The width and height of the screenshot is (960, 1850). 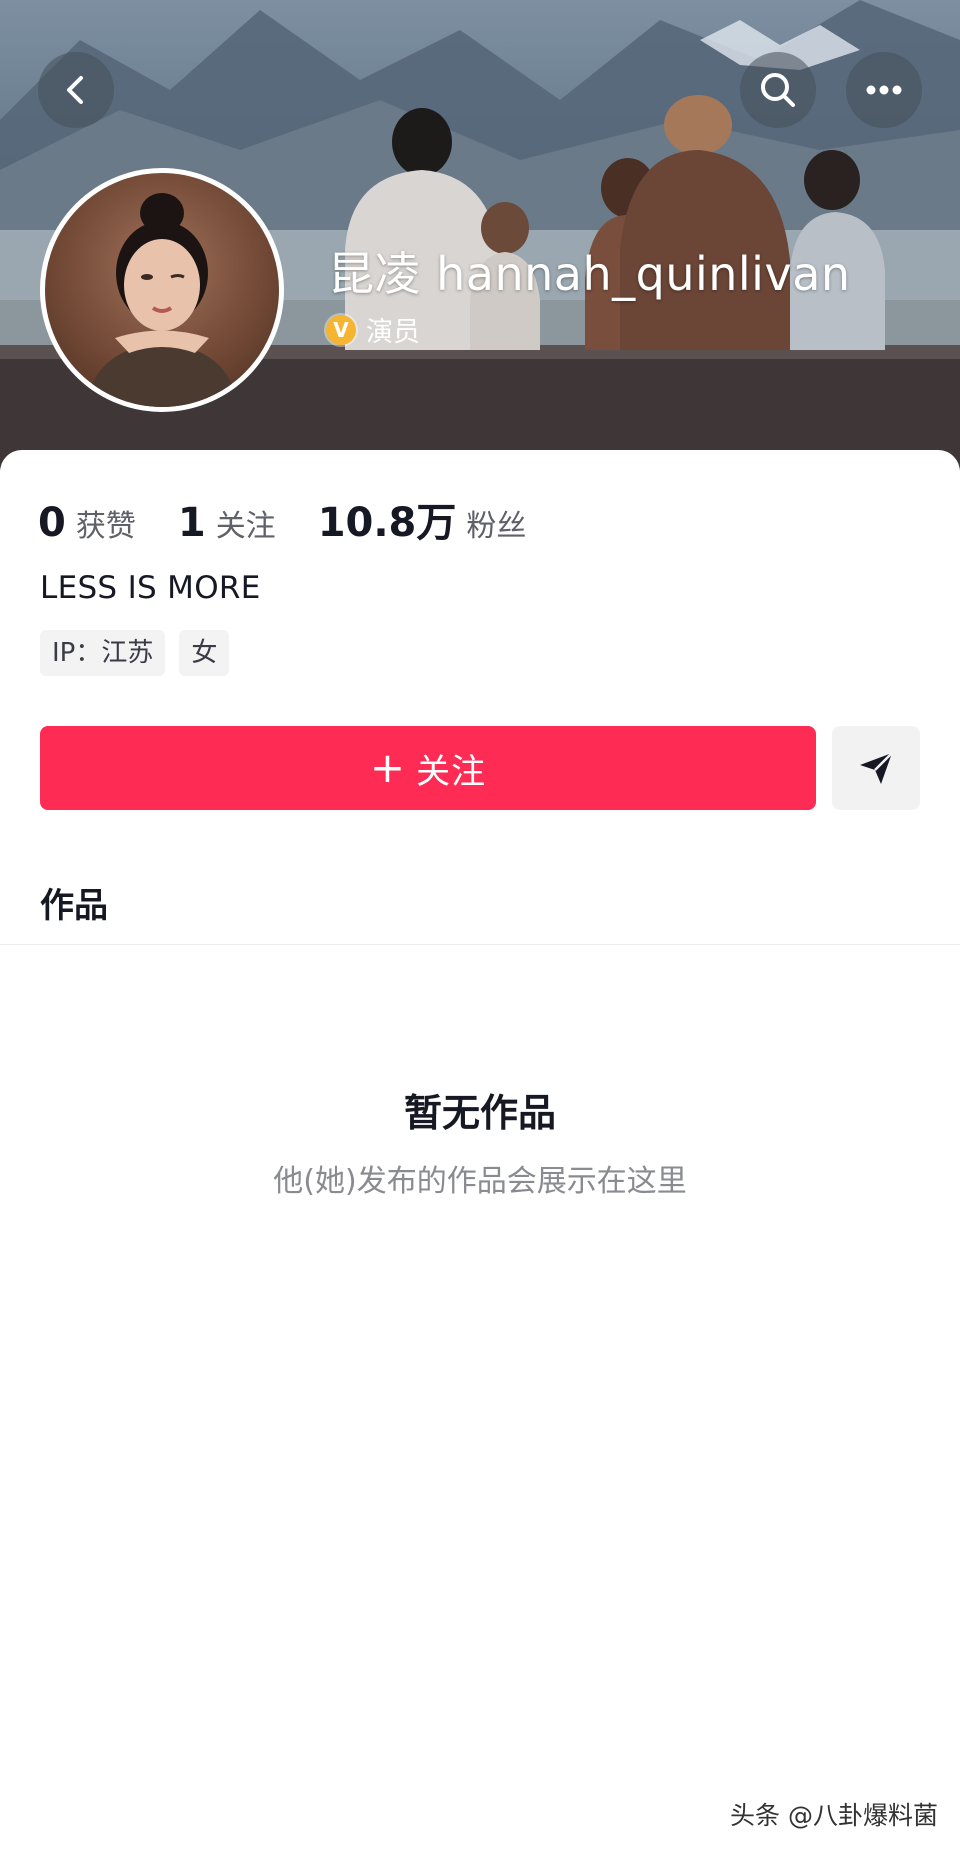 I want to click on verified-badge-icon: V, so click(x=341, y=329).